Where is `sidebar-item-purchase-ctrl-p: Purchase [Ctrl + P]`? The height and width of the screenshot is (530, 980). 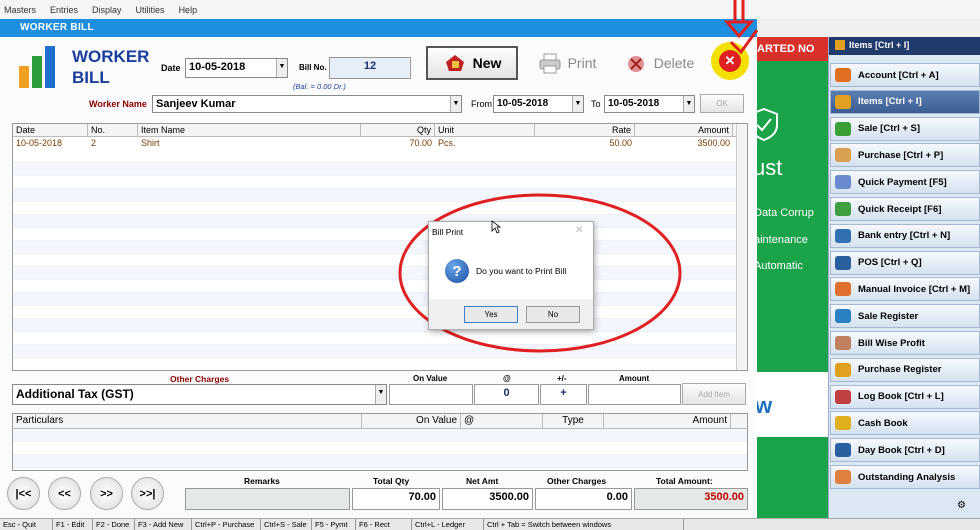 sidebar-item-purchase-ctrl-p: Purchase [Ctrl + P] is located at coordinates (905, 155).